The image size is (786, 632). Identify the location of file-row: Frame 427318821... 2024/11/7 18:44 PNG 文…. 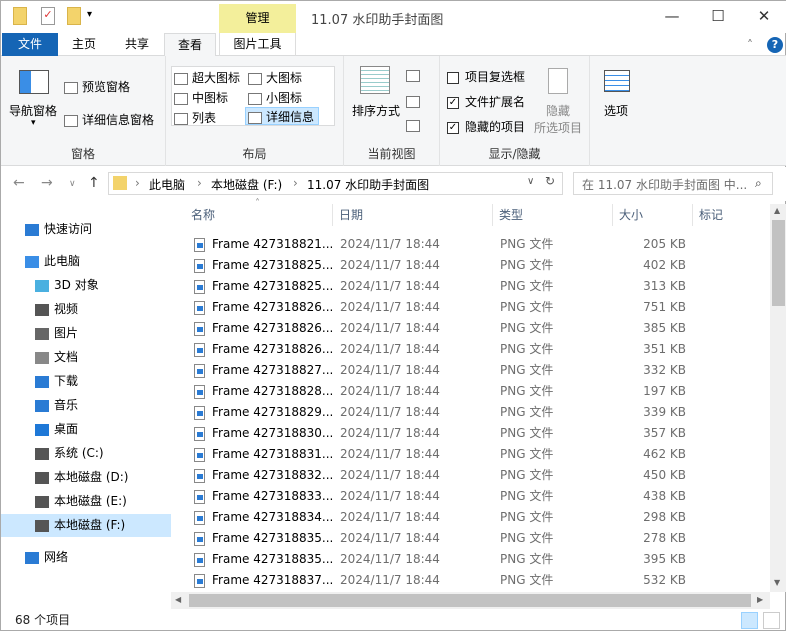
(478, 244).